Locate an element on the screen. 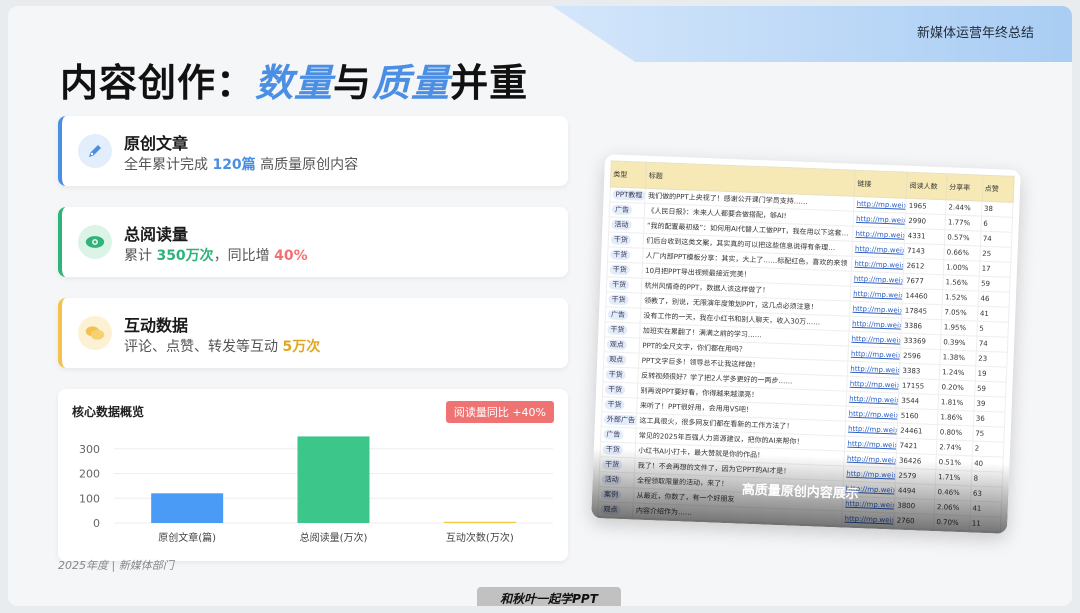 The height and width of the screenshot is (613, 1080). table-cell: 3544 is located at coordinates (918, 401).